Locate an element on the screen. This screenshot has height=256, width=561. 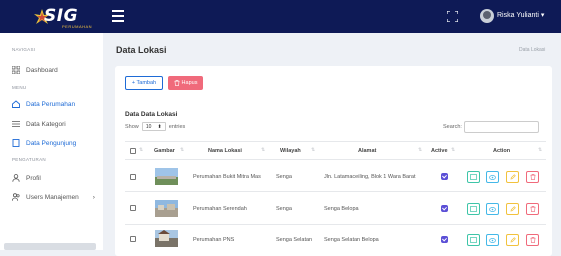
sidebar-item-data-kategori: Data Kategori is located at coordinates (39, 124).